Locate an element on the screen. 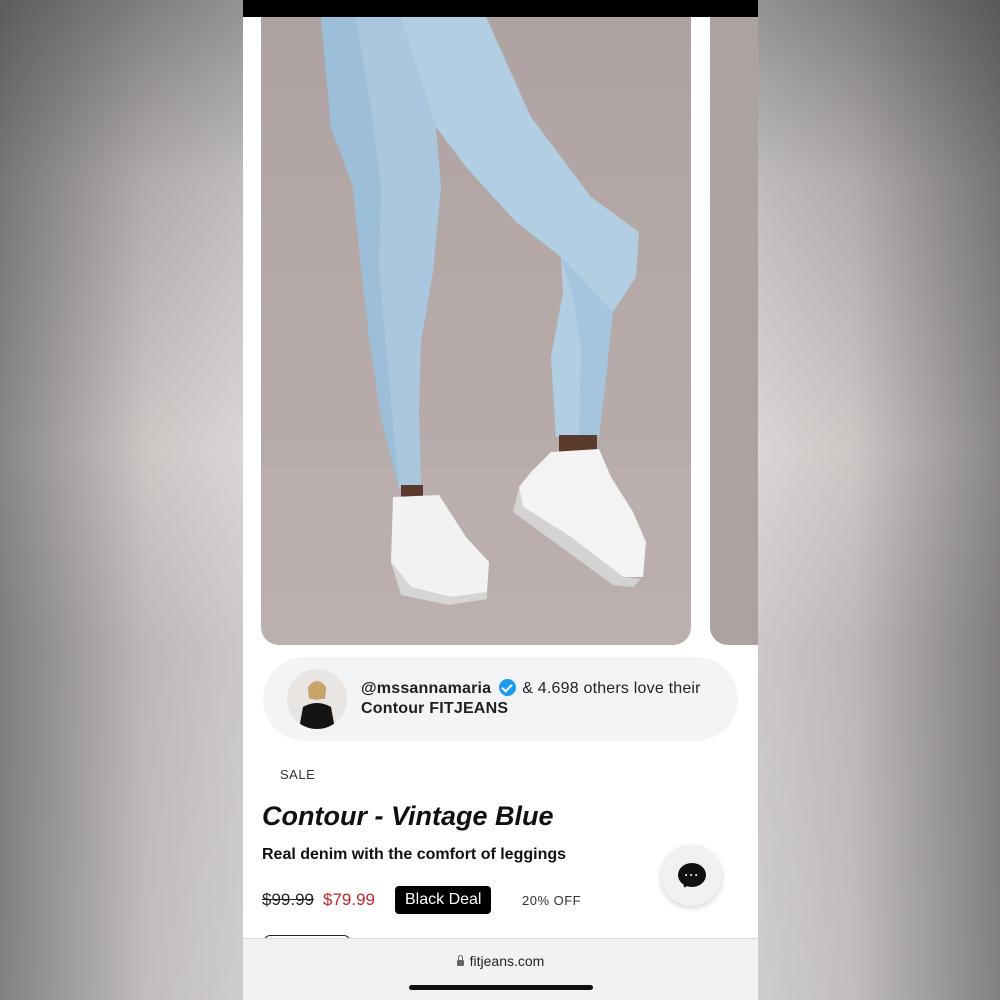 This screenshot has width=1000, height=1000. status-bar is located at coordinates (500, 8).